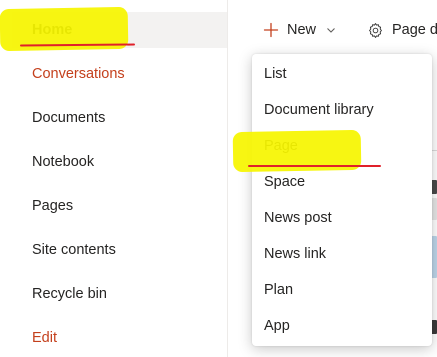 The image size is (437, 357). I want to click on sidebar-item-documents: Documents, so click(119, 118).